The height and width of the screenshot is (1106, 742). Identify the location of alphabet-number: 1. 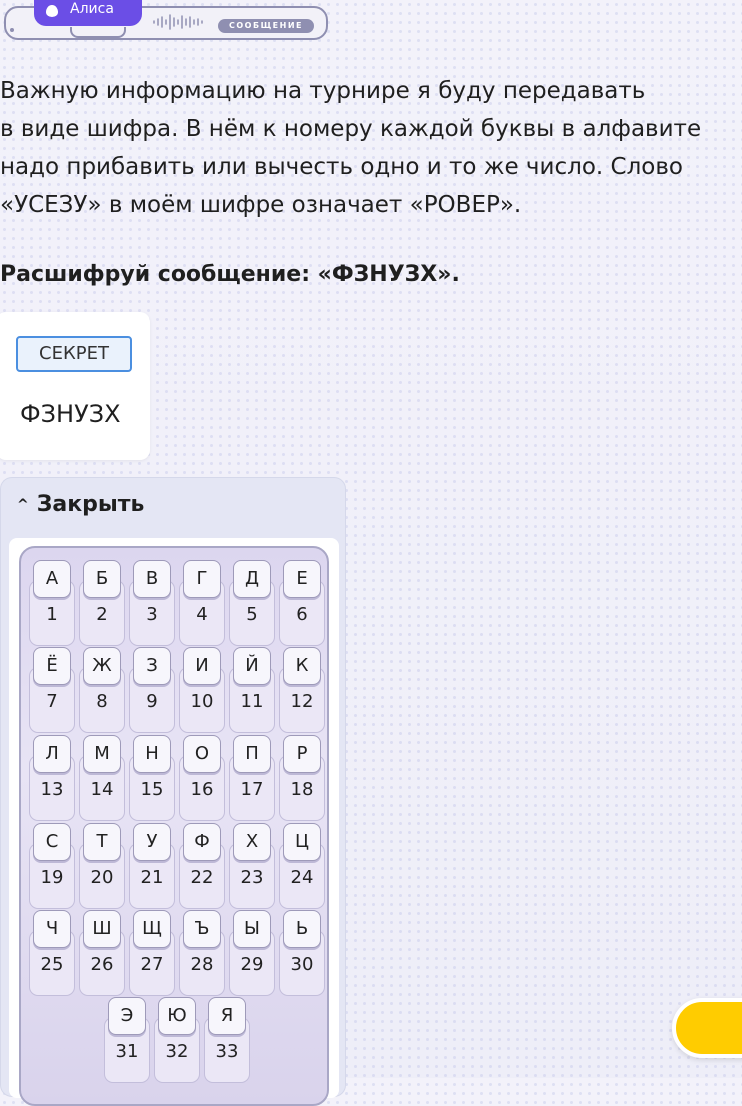
(52, 614).